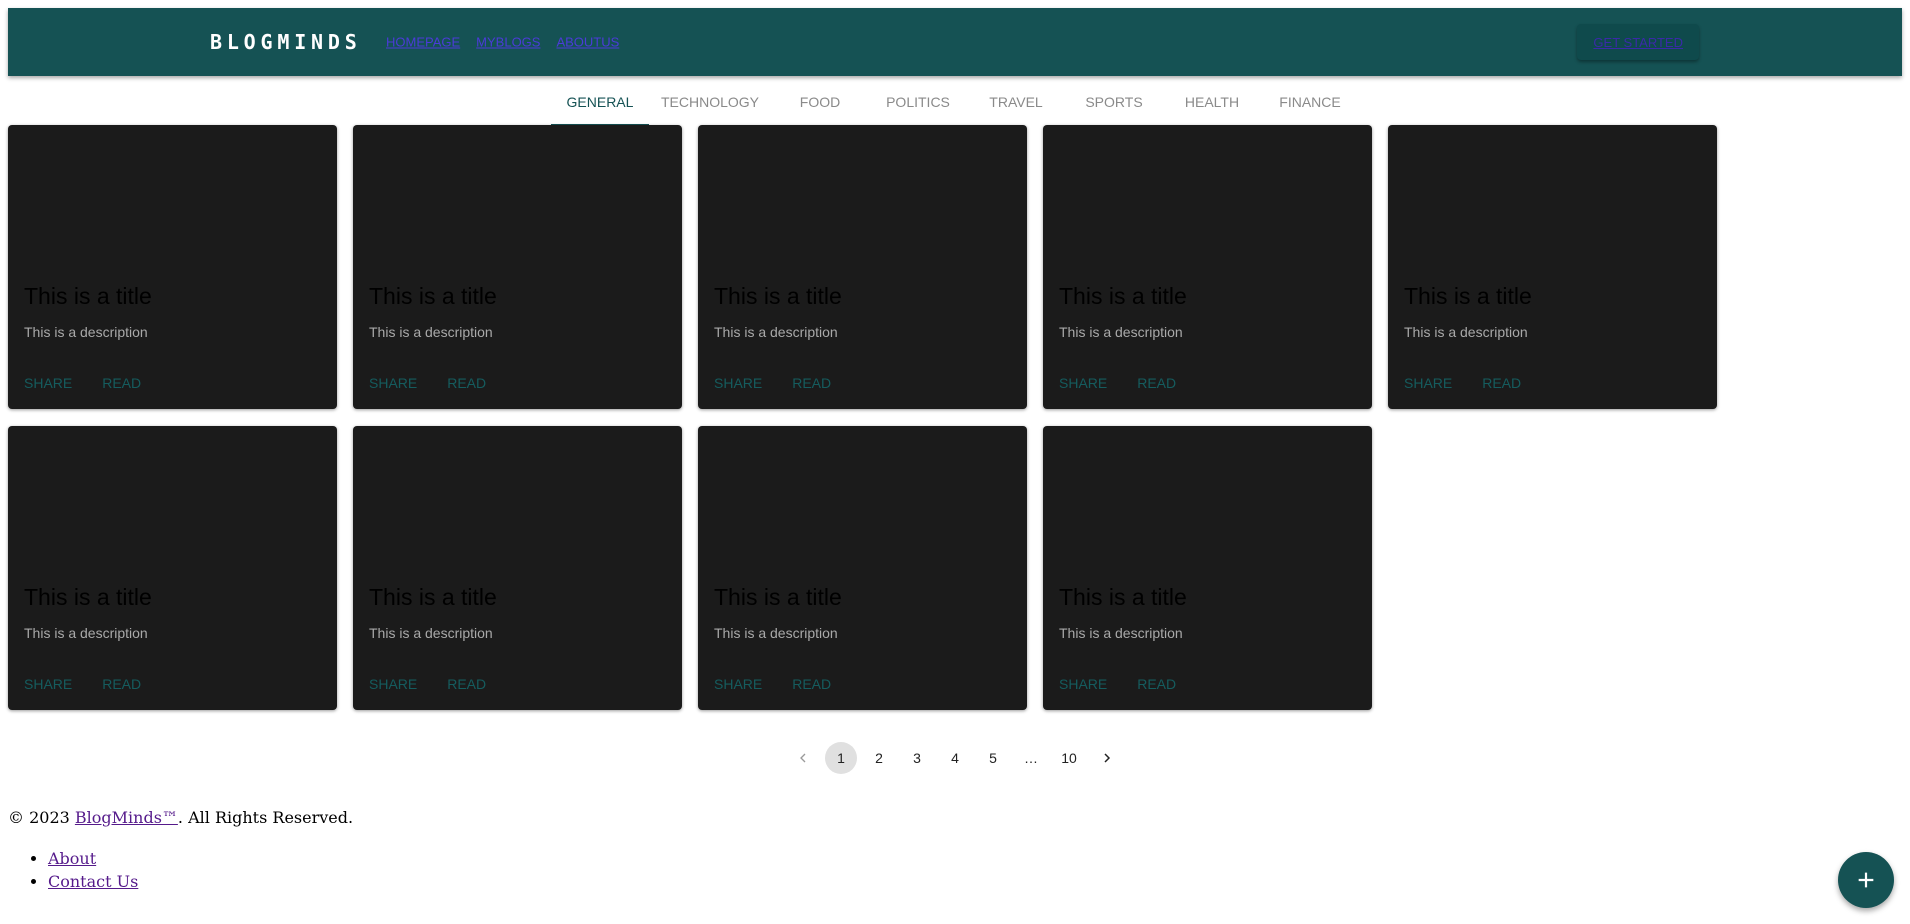 This screenshot has height=924, width=1910. I want to click on tab-general: GENERAL, so click(599, 102).